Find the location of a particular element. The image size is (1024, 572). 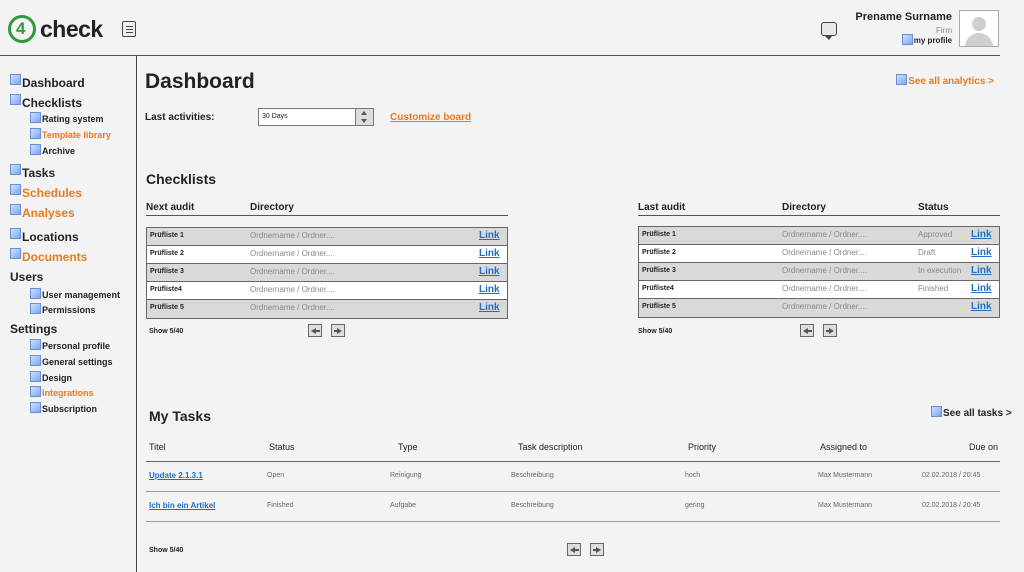

sidebar-item-integrations: Integrations is located at coordinates (62, 392).